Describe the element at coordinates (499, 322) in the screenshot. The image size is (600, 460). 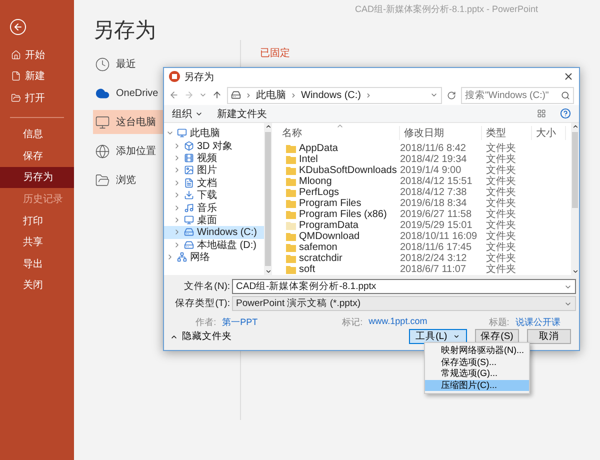
I see `meta-label: 标题:` at that location.